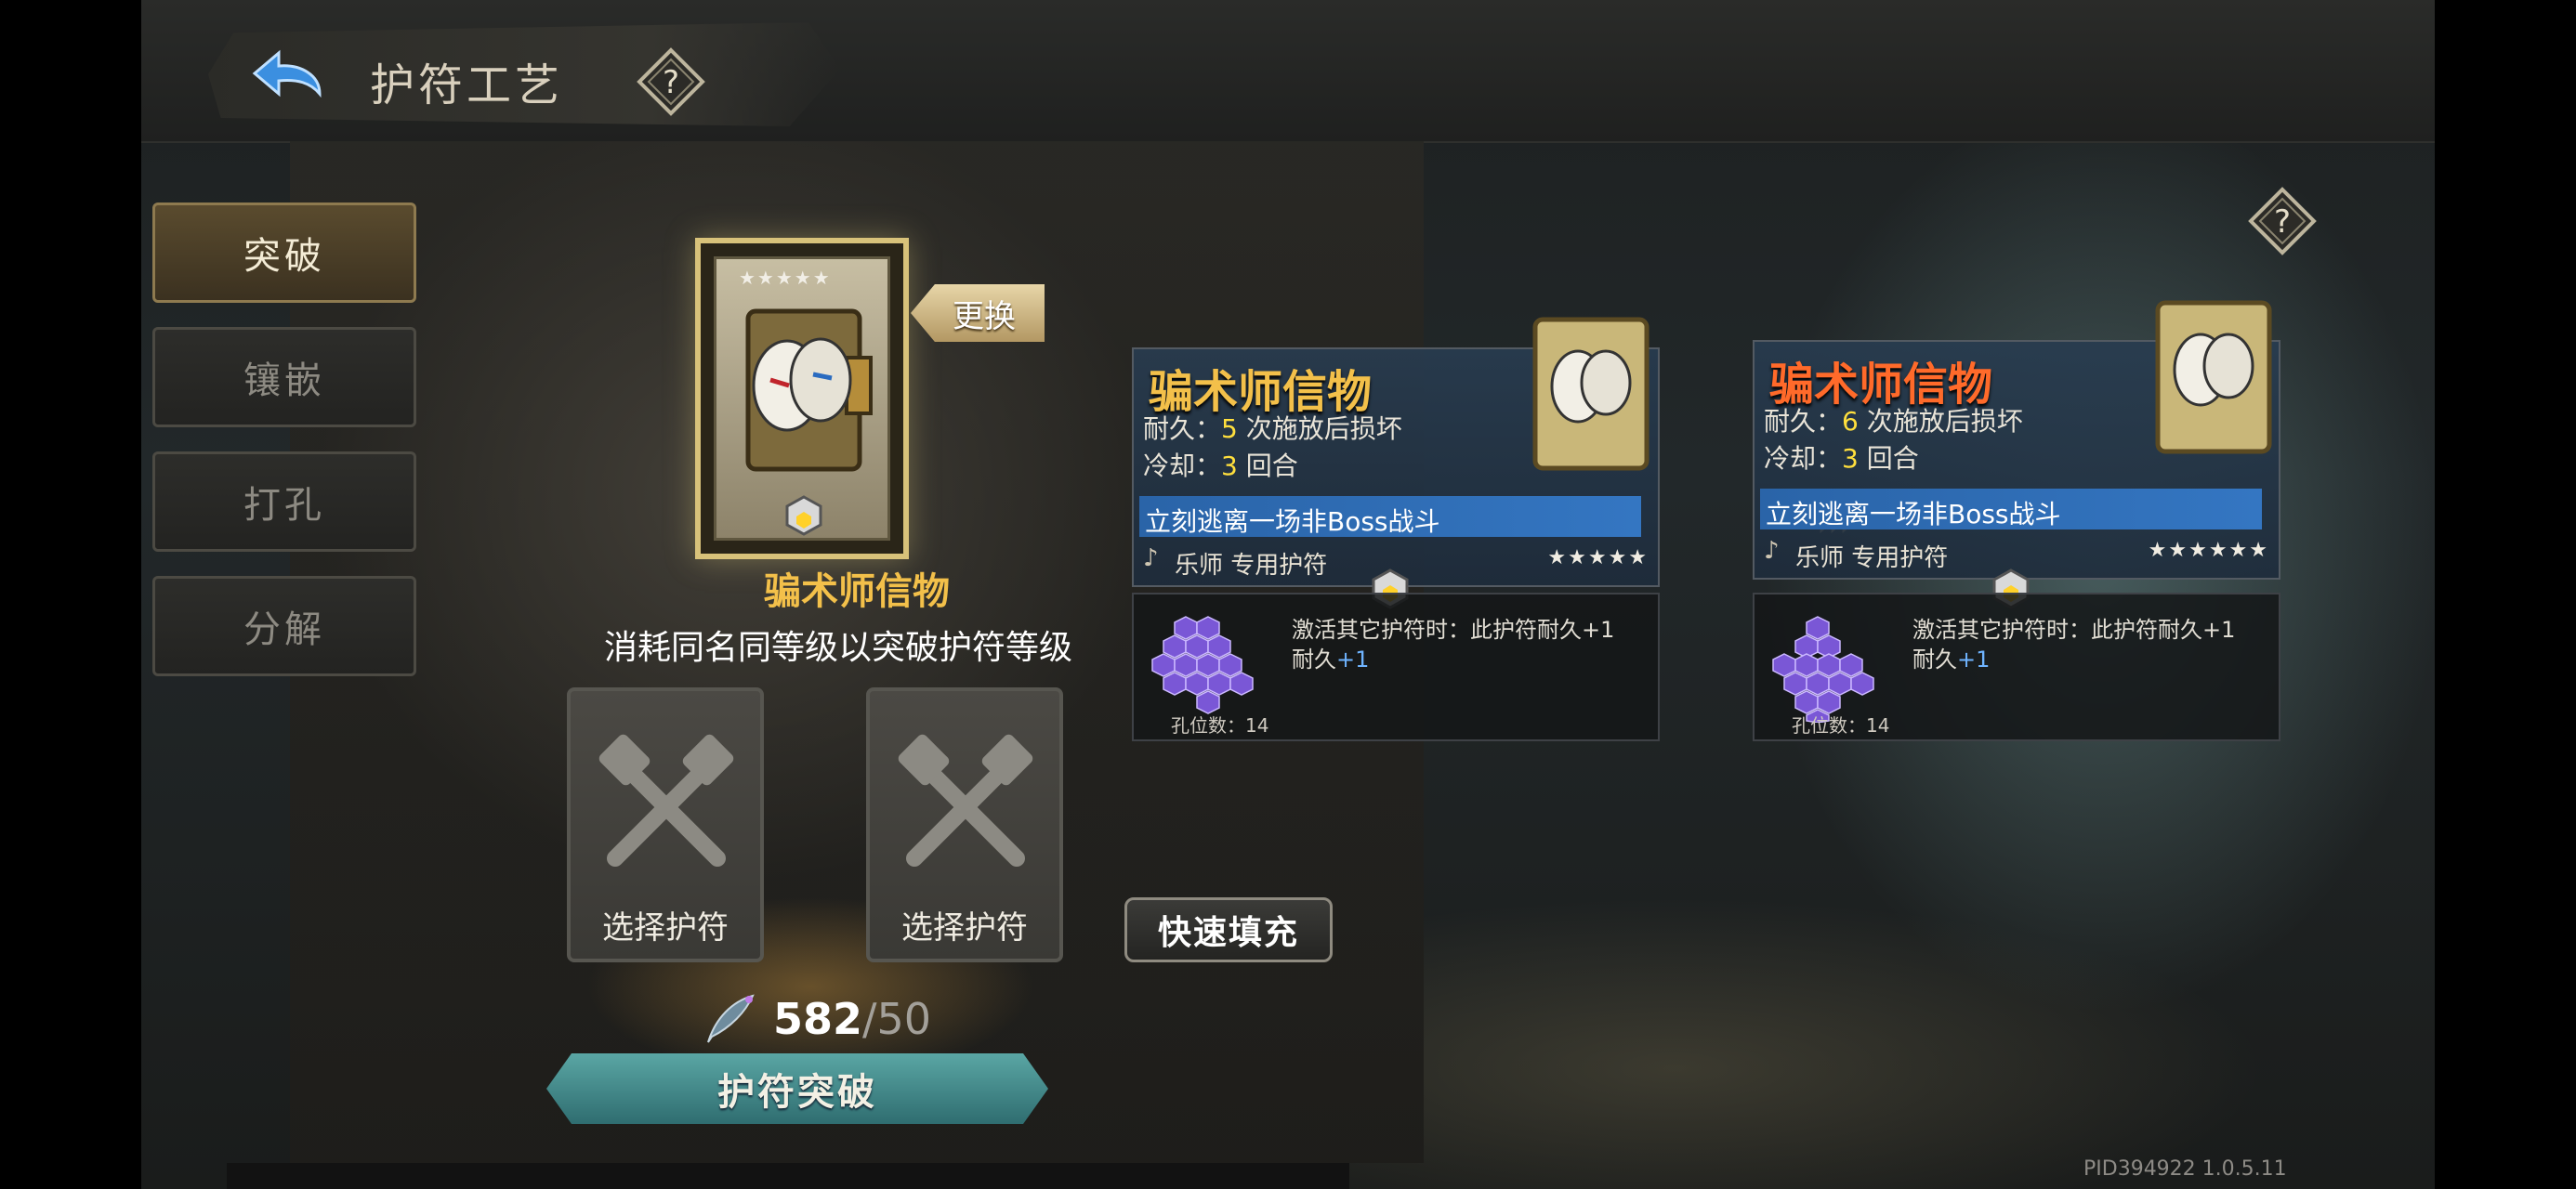  I want to click on mask-book-icon, so click(809, 390).